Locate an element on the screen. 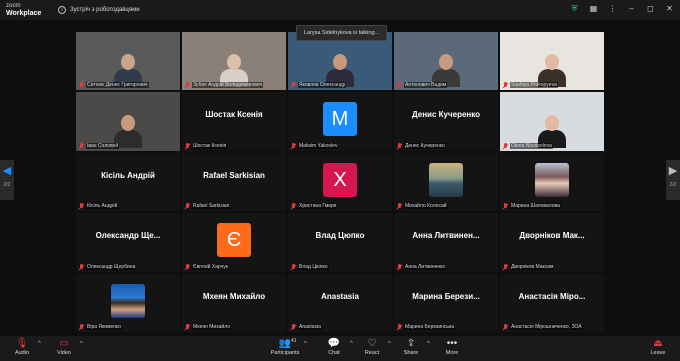  participant-name-label: Олександр Щербина is located at coordinates (108, 266).